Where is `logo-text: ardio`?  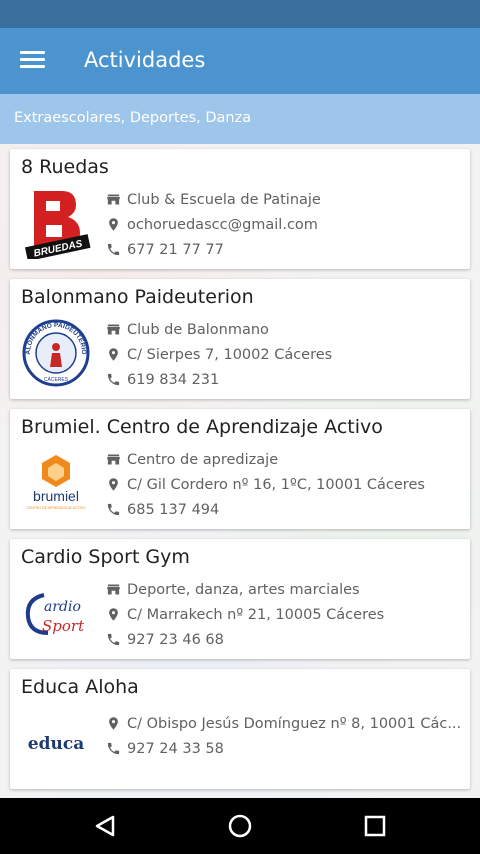 logo-text: ardio is located at coordinates (62, 607).